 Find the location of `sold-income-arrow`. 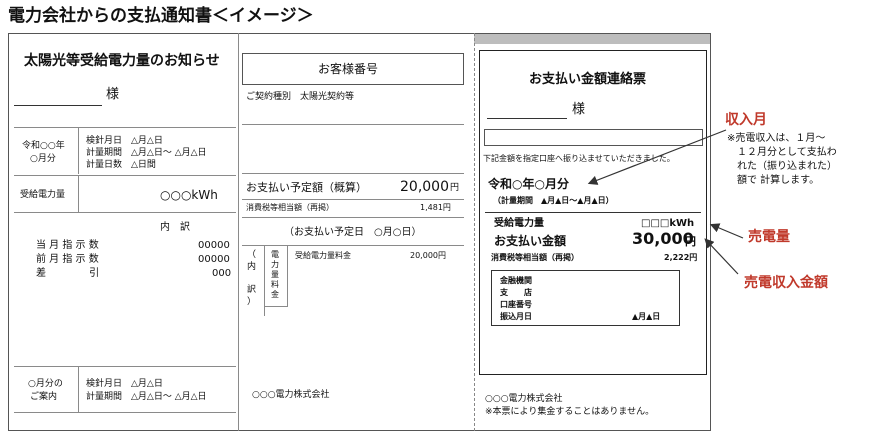

sold-income-arrow is located at coordinates (721, 256).